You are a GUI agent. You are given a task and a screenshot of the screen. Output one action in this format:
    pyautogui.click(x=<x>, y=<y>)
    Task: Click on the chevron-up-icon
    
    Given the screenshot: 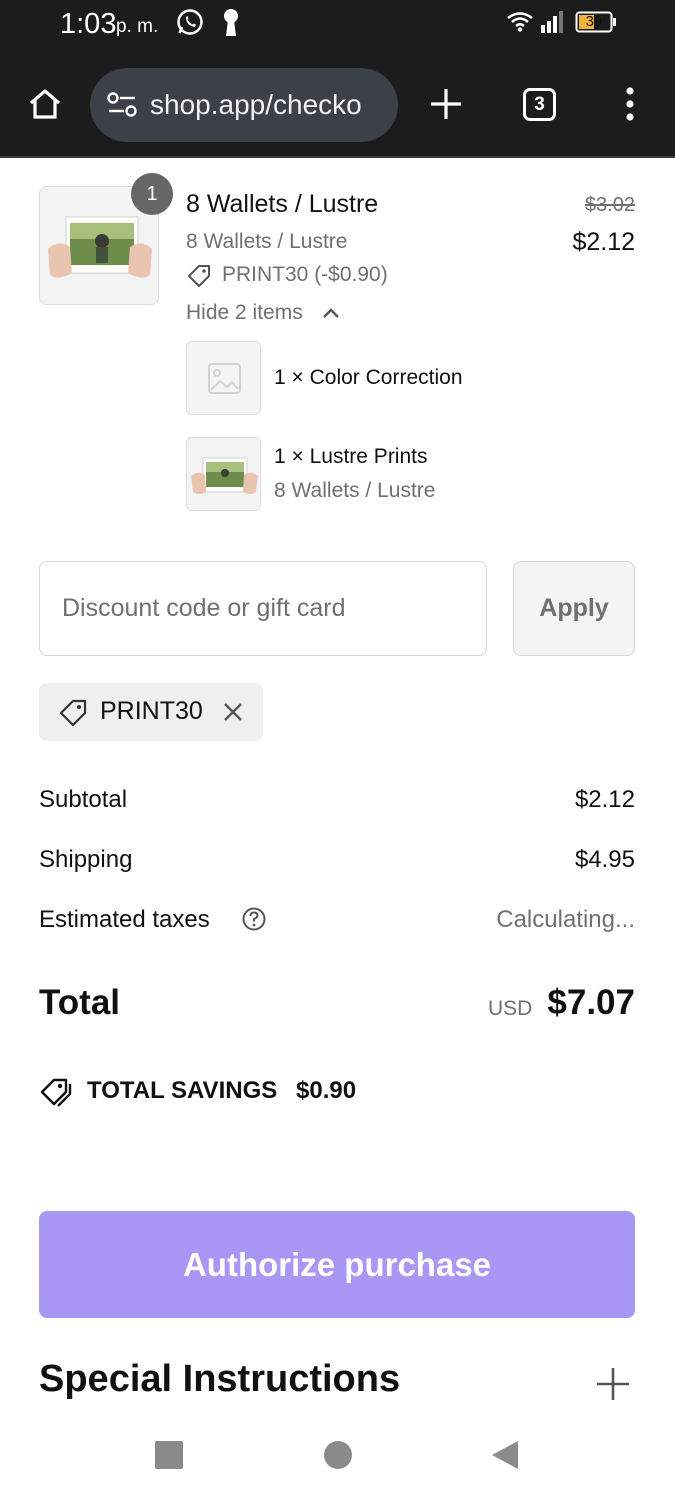 What is the action you would take?
    pyautogui.click(x=331, y=313)
    